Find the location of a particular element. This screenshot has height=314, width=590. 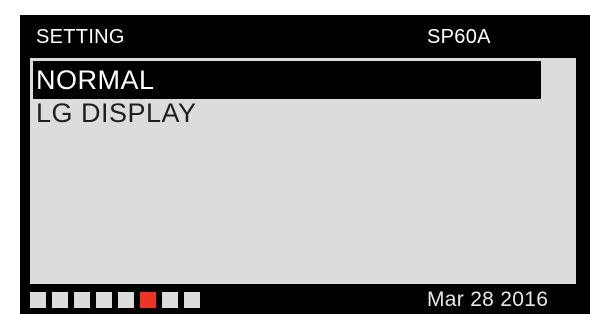

menu-item-lg-display: LG DISPLAY is located at coordinates (115, 113).